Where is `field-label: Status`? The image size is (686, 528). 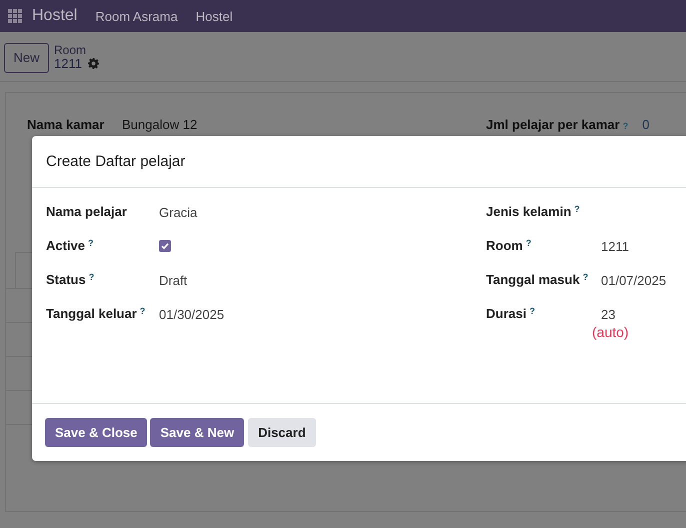 field-label: Status is located at coordinates (66, 280).